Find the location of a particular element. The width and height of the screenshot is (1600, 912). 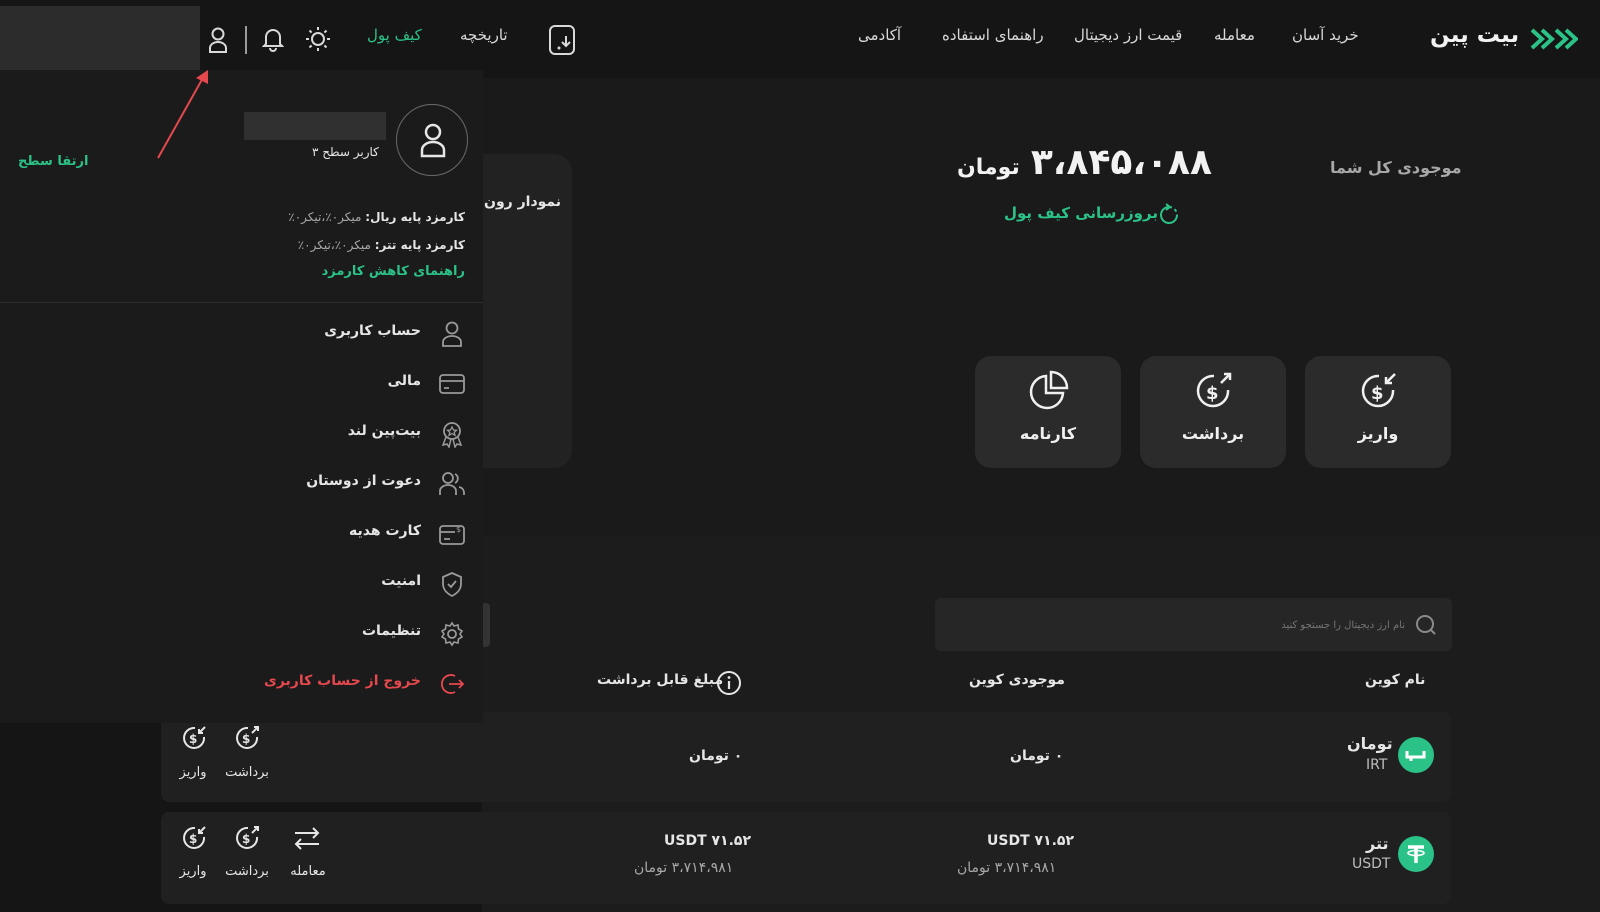

coin-withdrawable: ۷۱.۵۲ USDT is located at coordinates (707, 841).